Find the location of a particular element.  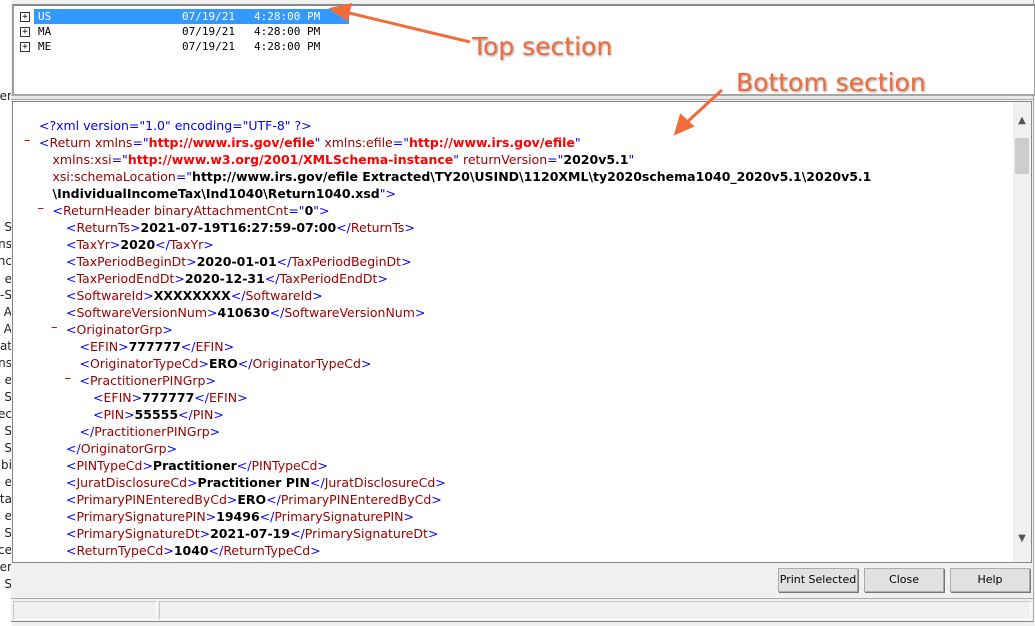

top-arrow-line is located at coordinates (407, 27).